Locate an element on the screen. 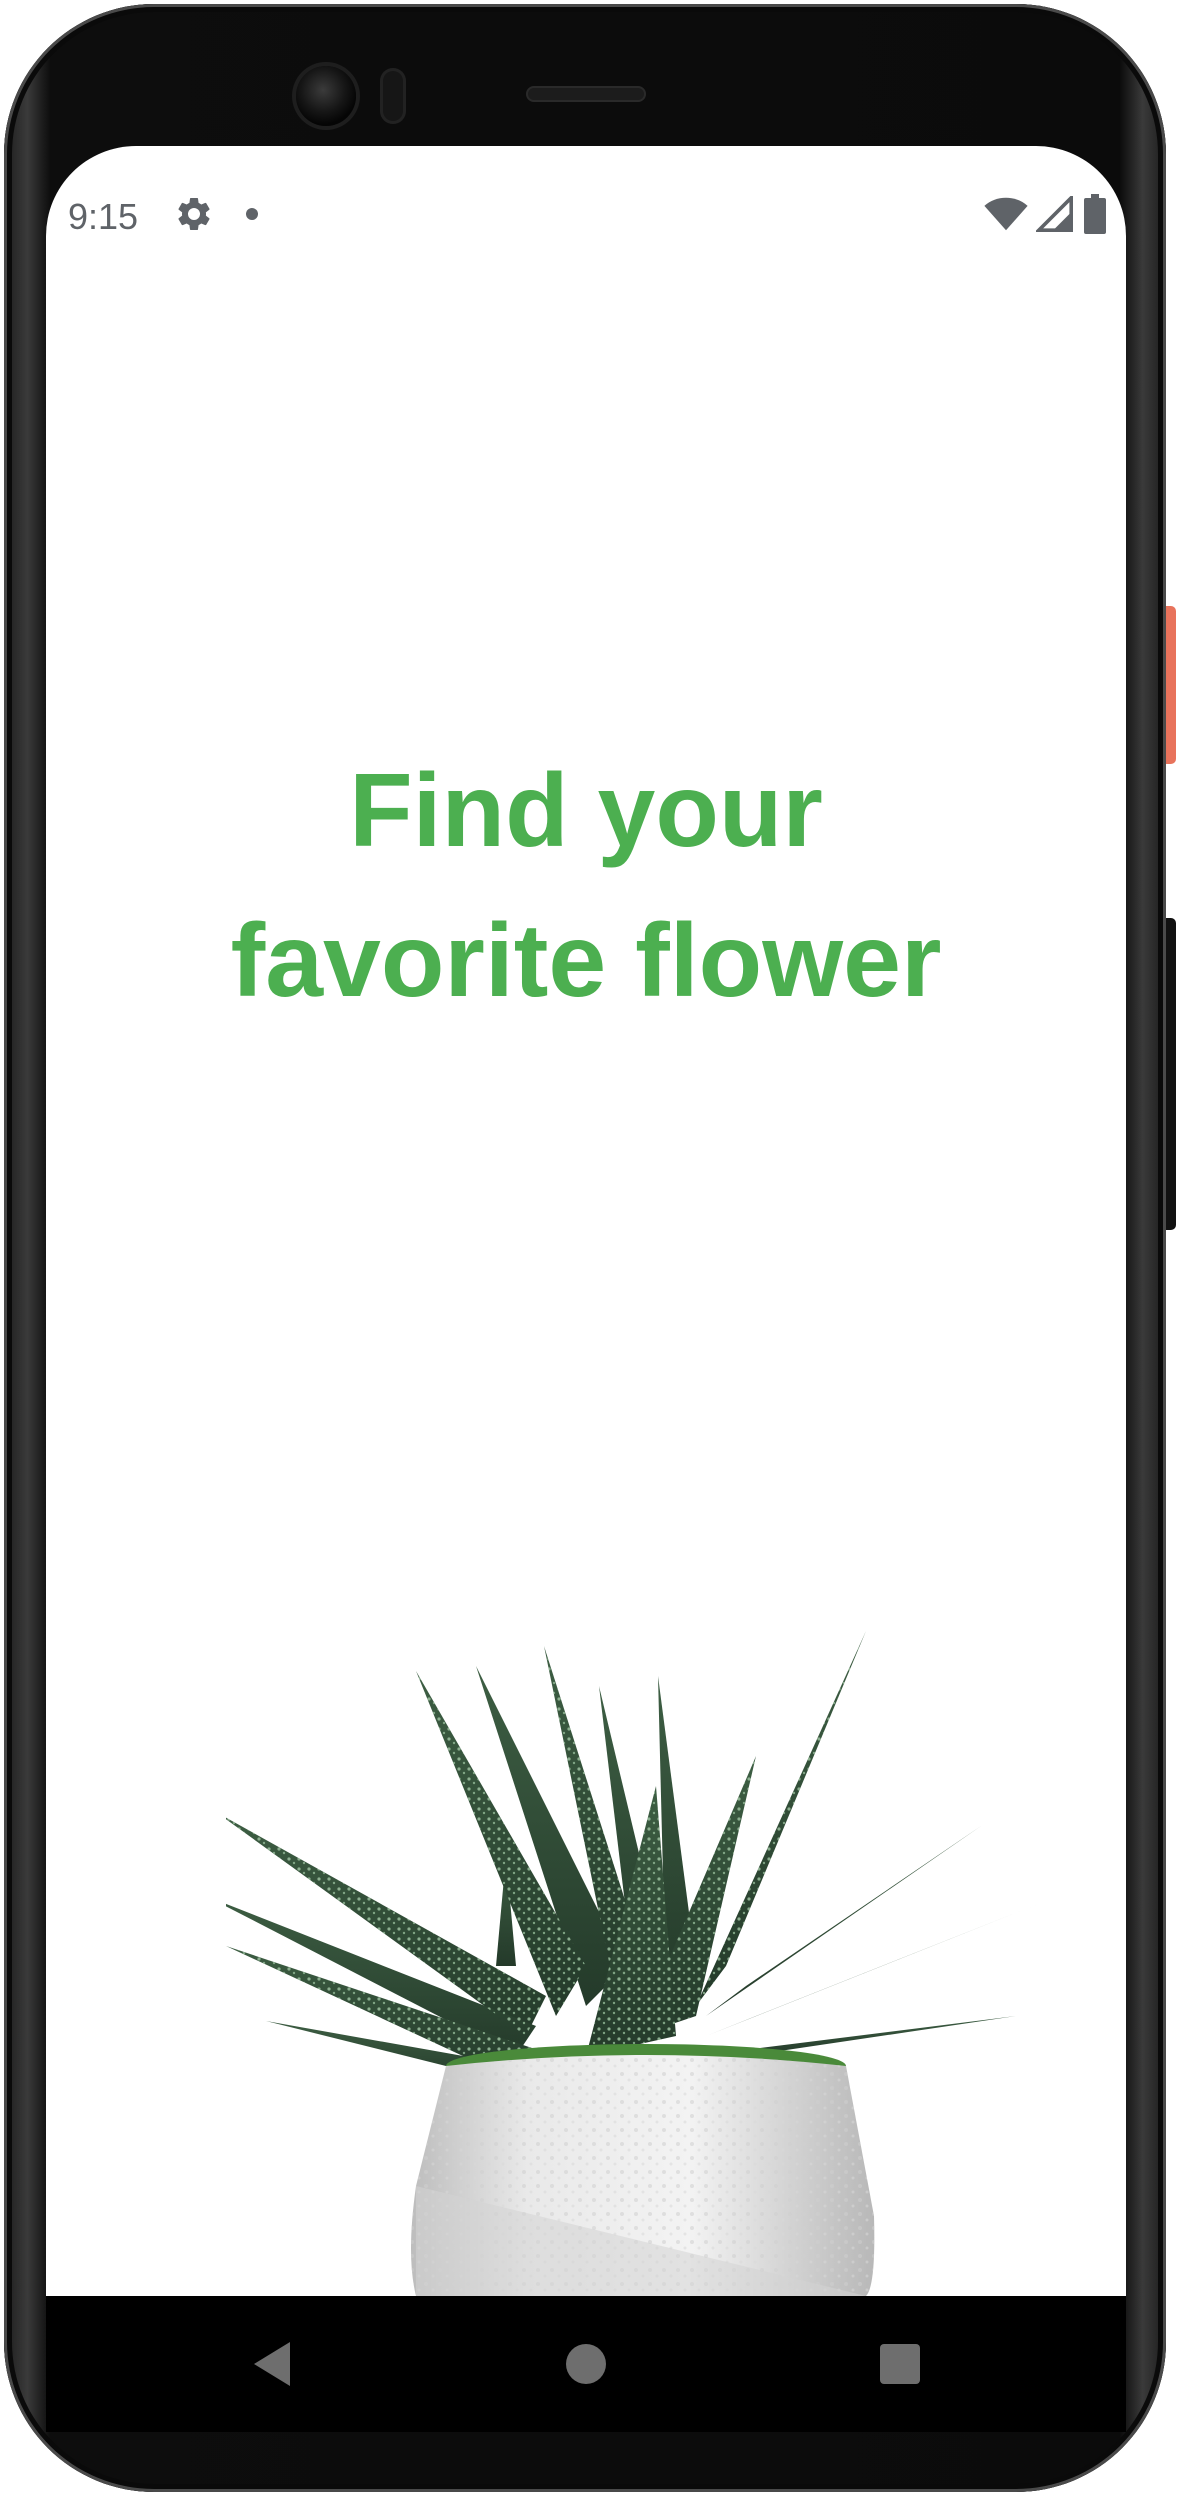  cellular-signal-icon is located at coordinates (1054, 214).